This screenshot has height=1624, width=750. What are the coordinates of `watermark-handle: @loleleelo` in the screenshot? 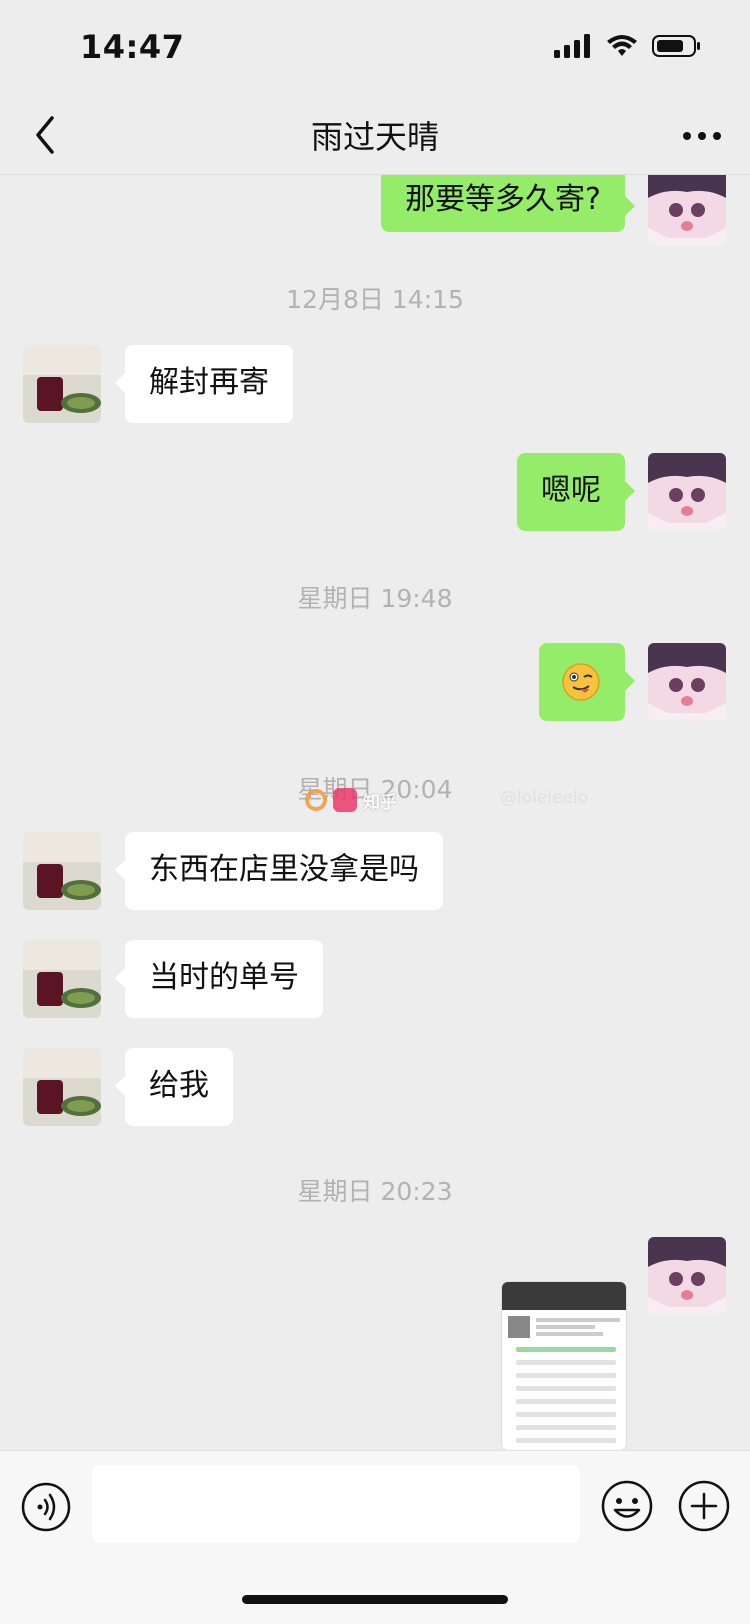 It's located at (544, 798).